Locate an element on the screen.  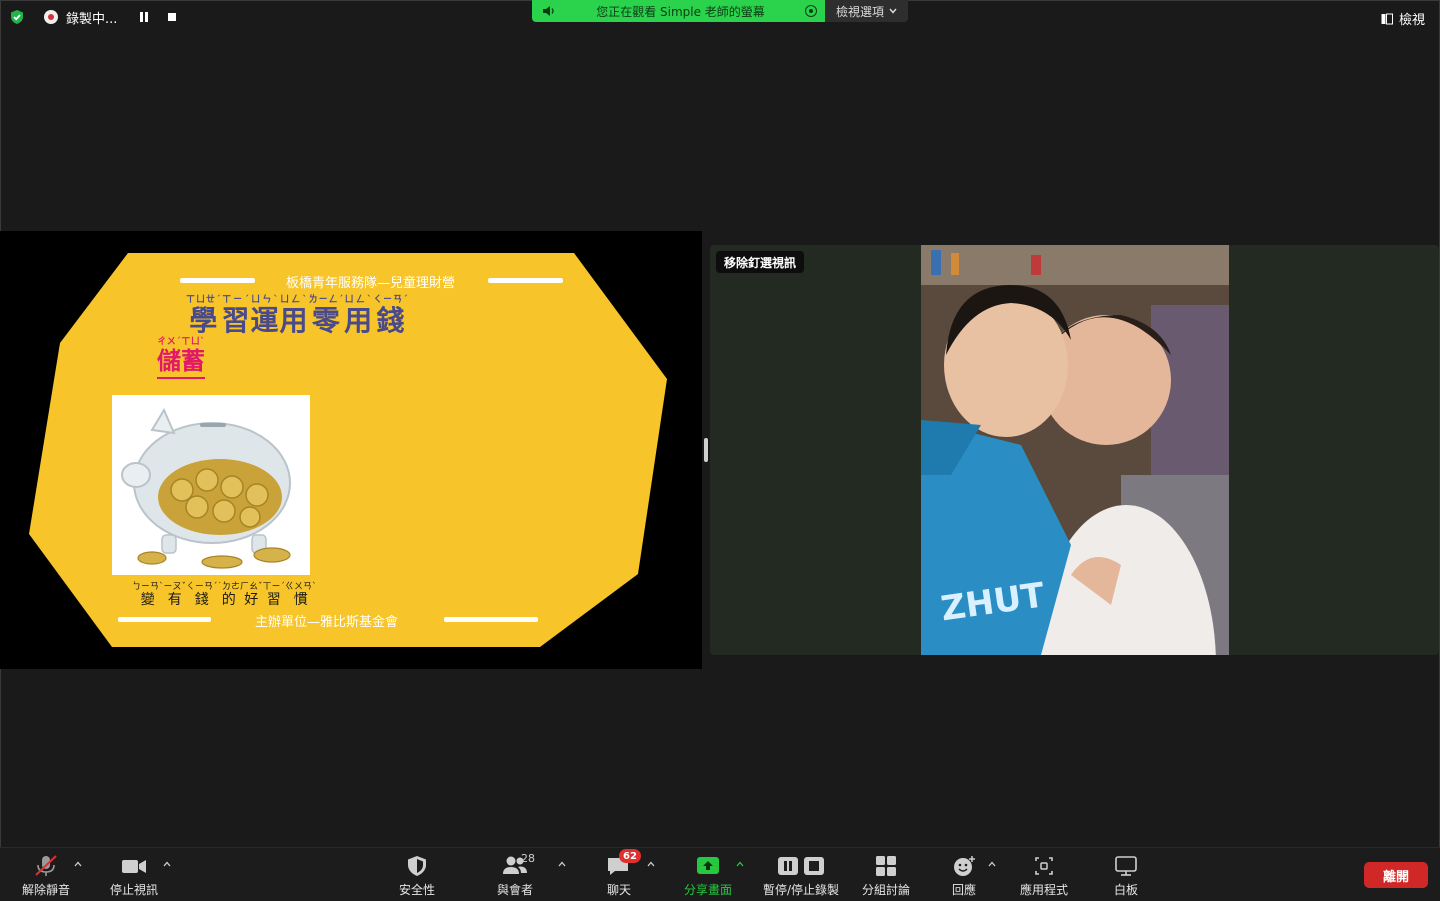
participants-count: 28 is located at coordinates (528, 858).